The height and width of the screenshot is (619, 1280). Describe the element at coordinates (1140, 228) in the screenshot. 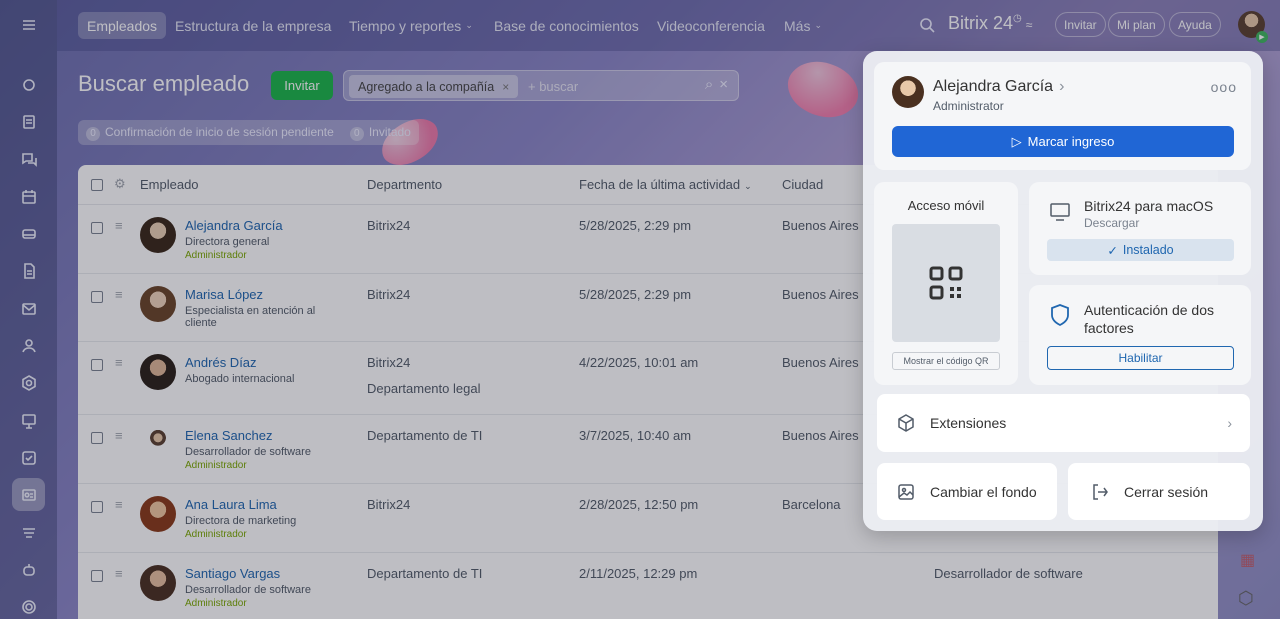

I see `macos-app-card: Bitrix24 para macOS Descargar ✓ Instalado` at that location.